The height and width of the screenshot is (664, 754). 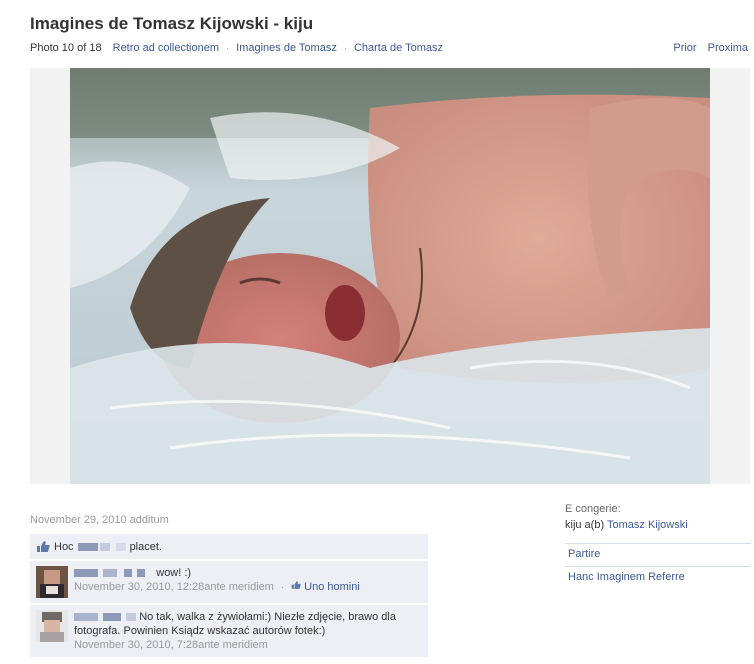 I want to click on page-title: Imagines de Tomasz Kijowski - kiju, so click(x=172, y=23).